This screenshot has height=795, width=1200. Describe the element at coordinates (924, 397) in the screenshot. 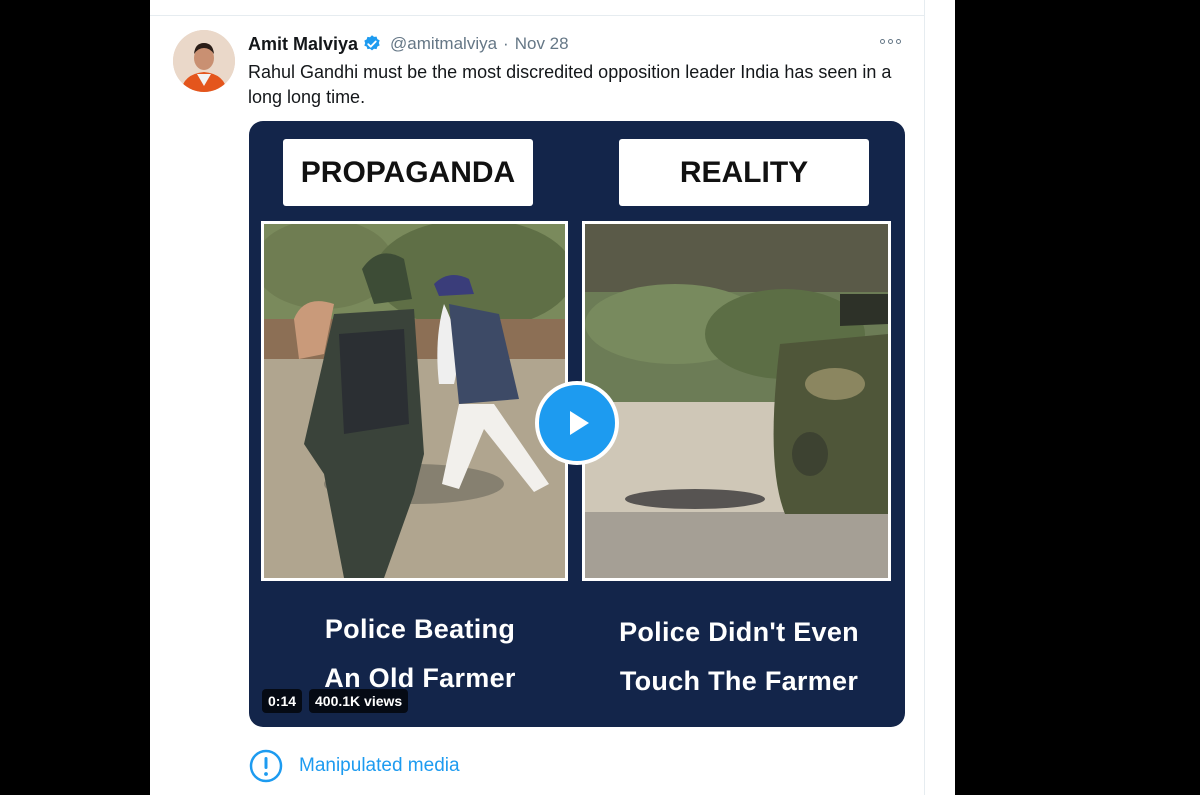

I see `timeline-border` at that location.